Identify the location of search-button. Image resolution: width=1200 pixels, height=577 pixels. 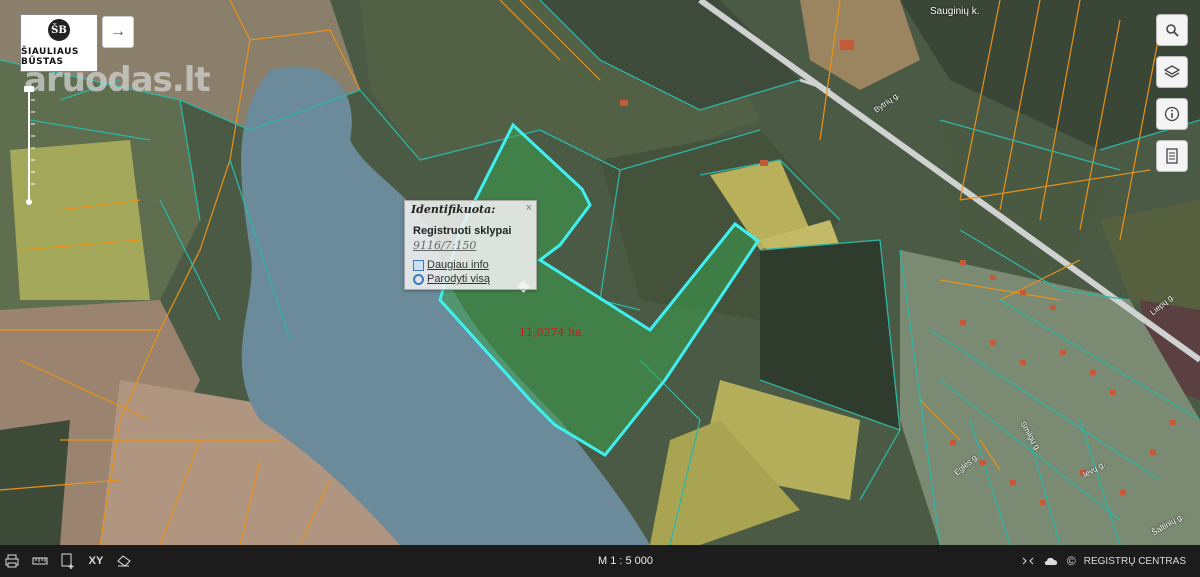
(1172, 30).